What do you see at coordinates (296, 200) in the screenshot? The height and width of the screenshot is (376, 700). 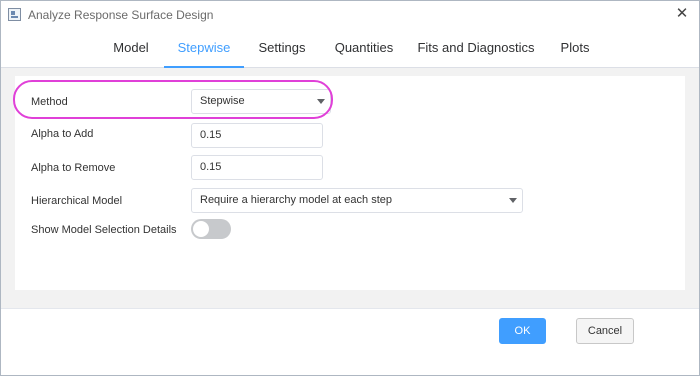 I see `hierarchical-model-value: Require a hierarchy model at each step` at bounding box center [296, 200].